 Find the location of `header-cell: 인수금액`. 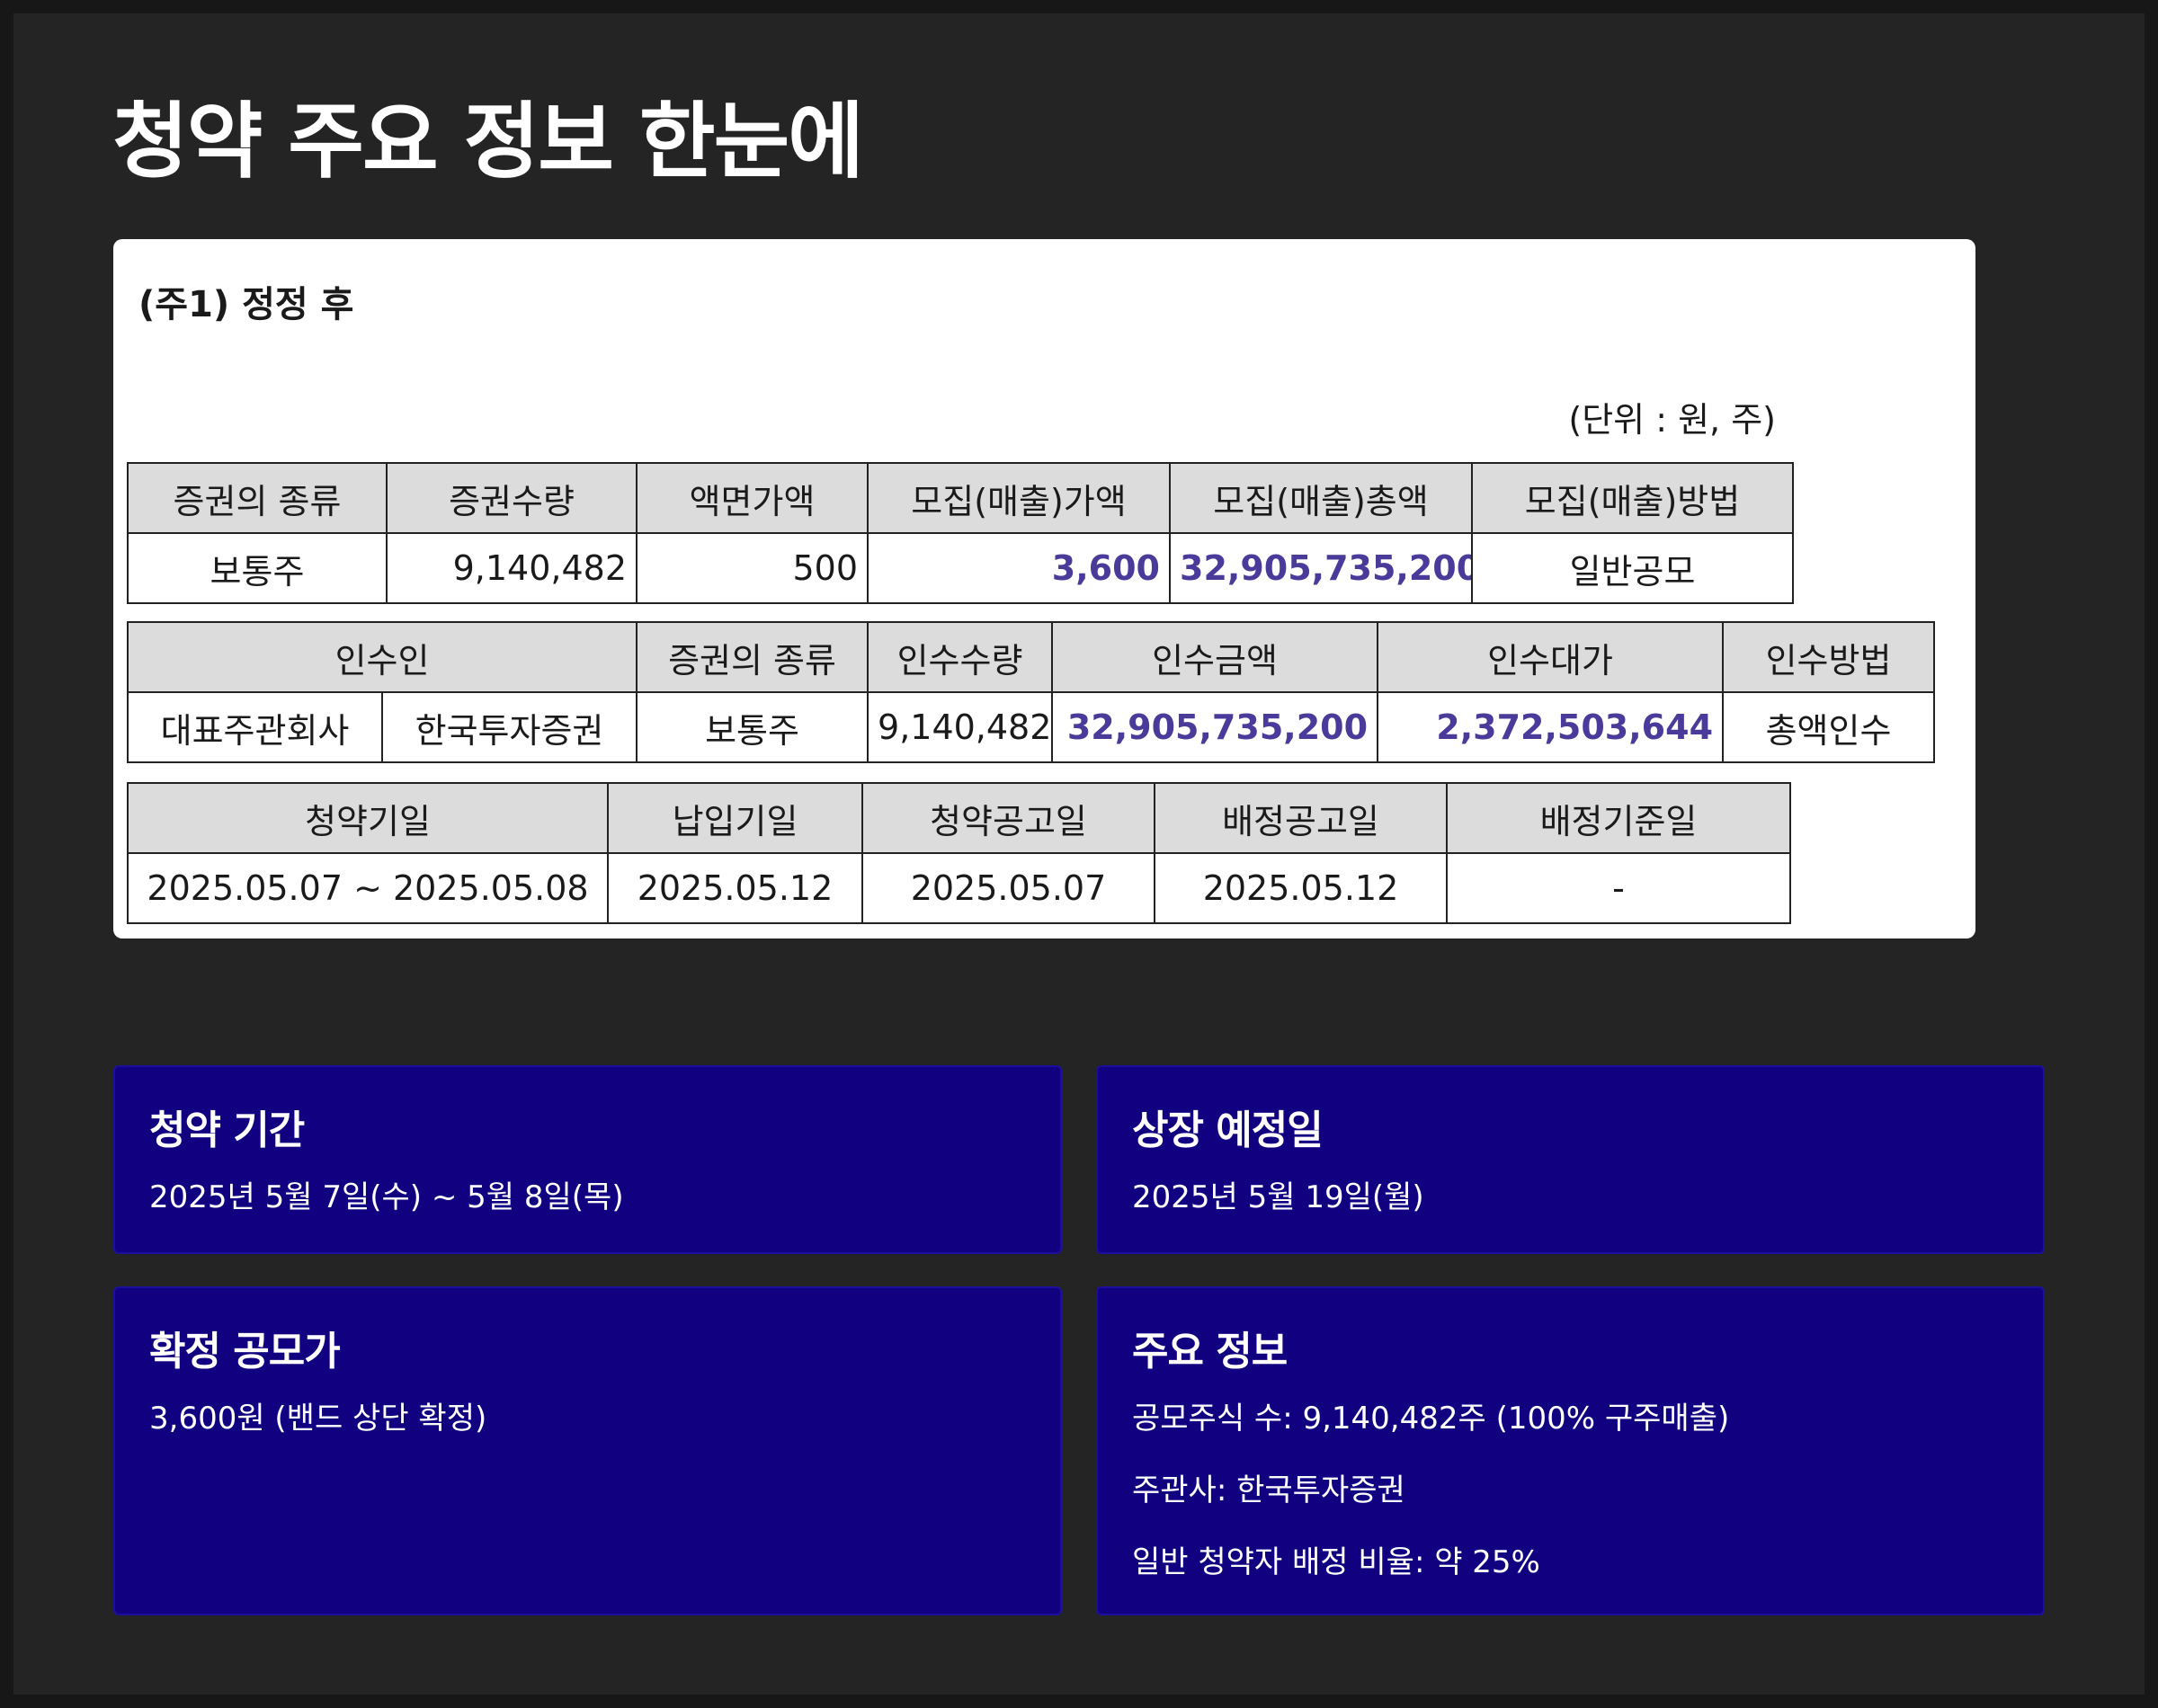

header-cell: 인수금액 is located at coordinates (1215, 657).